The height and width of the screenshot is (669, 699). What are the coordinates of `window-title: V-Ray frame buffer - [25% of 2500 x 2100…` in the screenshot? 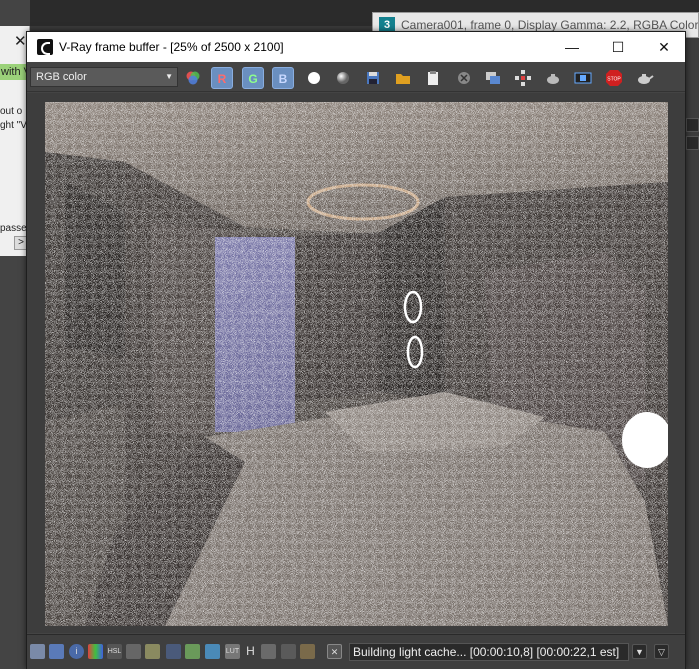 It's located at (171, 47).